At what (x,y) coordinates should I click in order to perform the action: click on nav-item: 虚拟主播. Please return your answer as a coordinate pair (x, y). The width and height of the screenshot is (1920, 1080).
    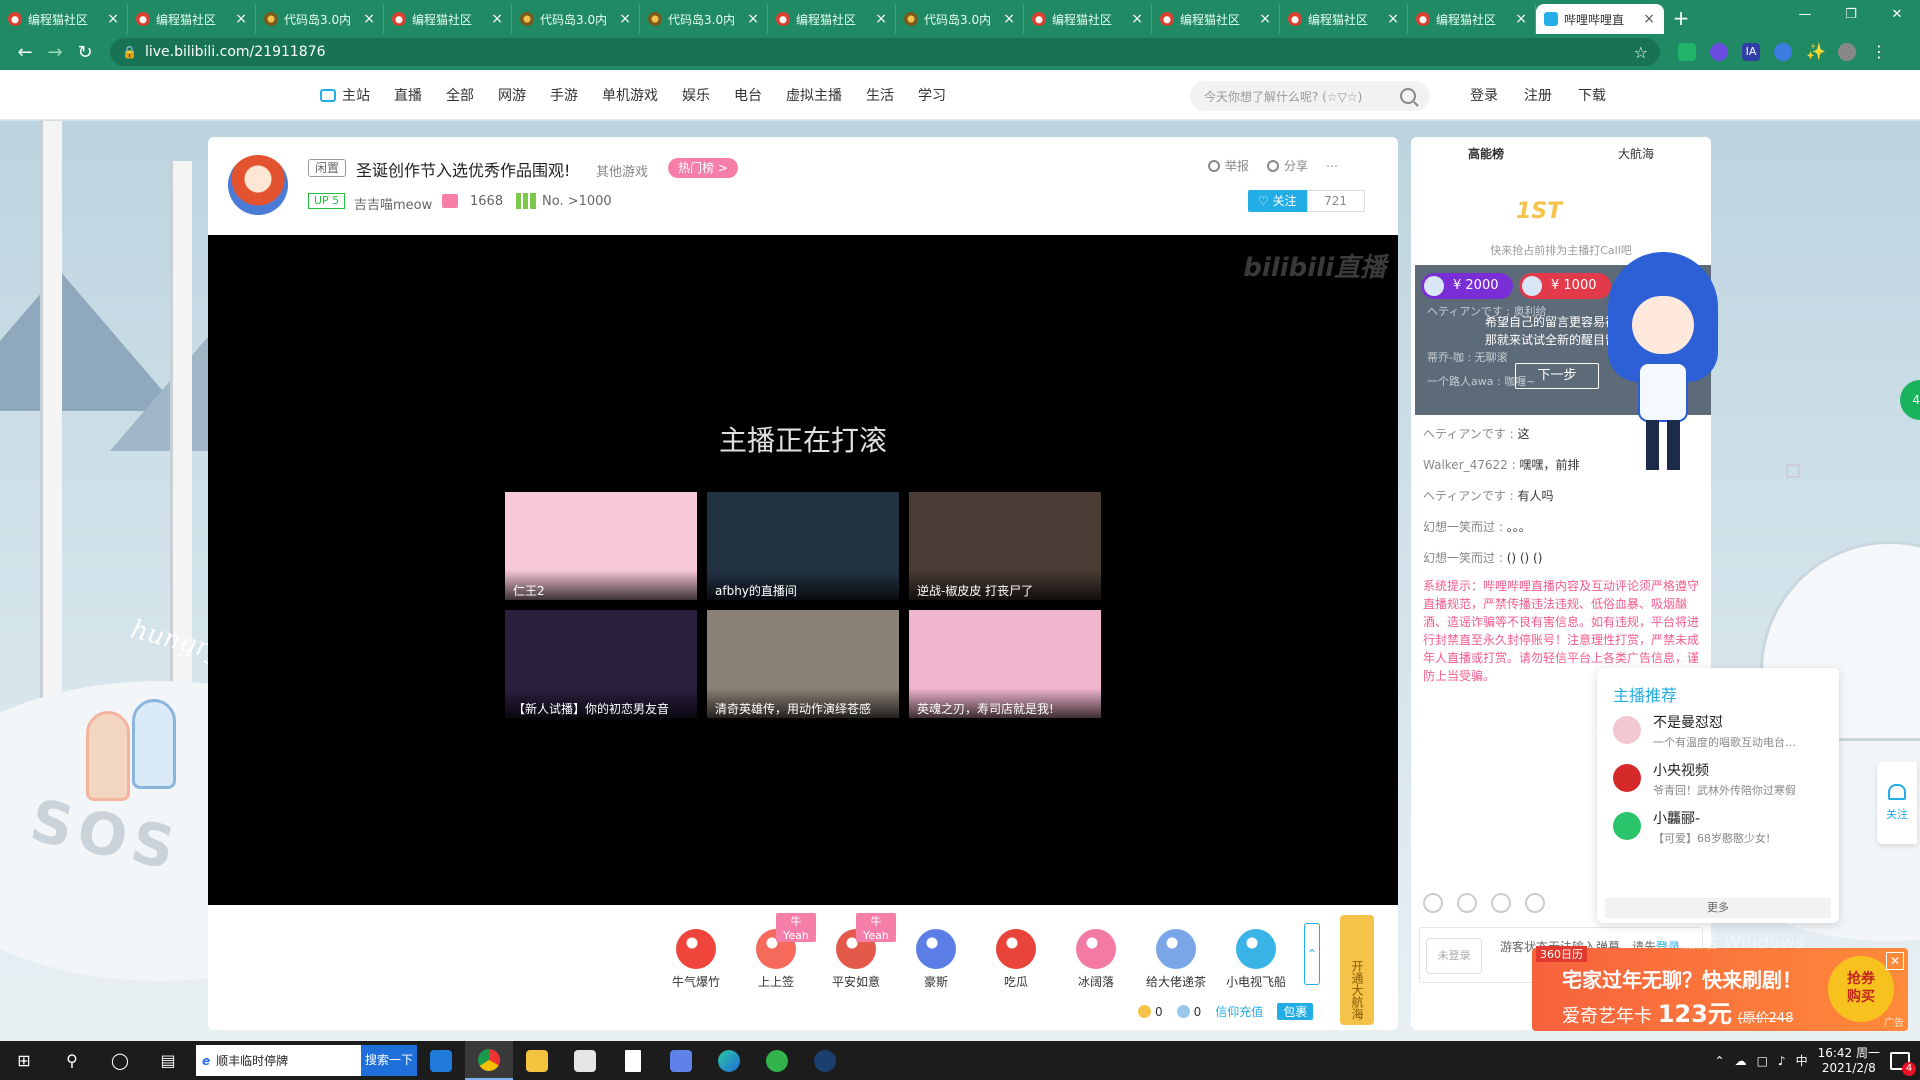
    Looking at the image, I should click on (814, 95).